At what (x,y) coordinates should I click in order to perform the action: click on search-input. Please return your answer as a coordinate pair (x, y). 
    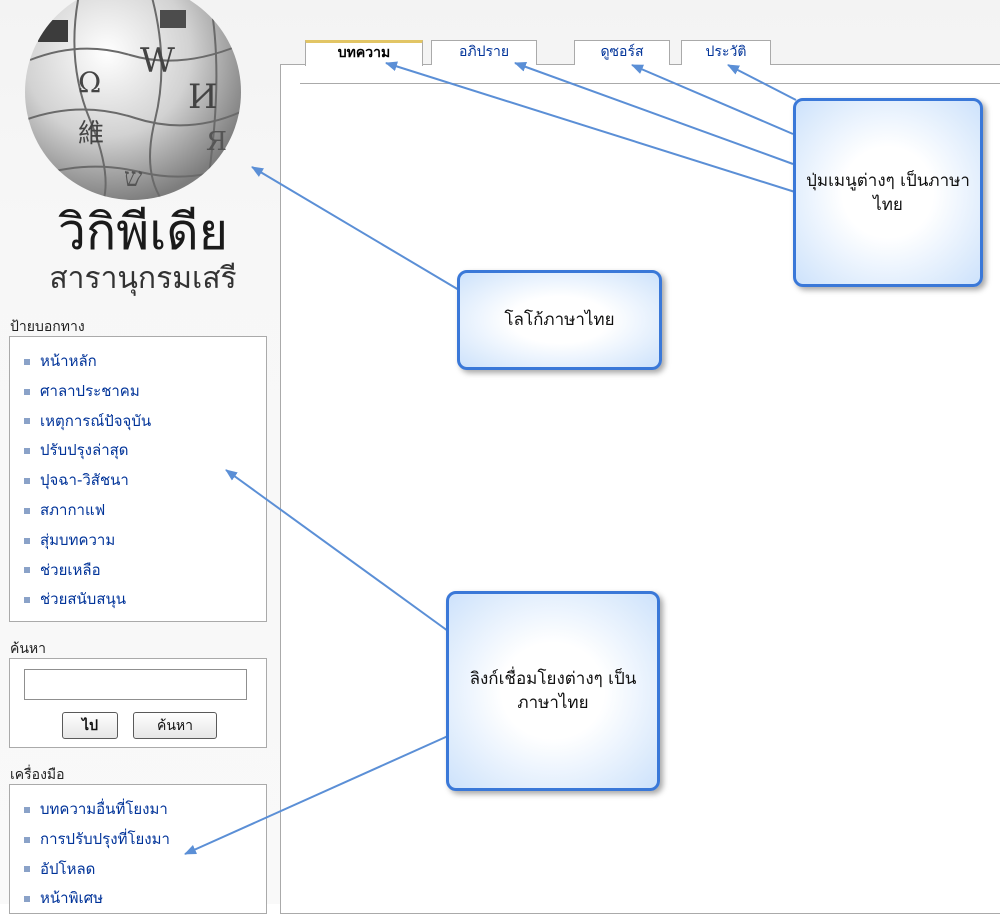
    Looking at the image, I should click on (135, 684).